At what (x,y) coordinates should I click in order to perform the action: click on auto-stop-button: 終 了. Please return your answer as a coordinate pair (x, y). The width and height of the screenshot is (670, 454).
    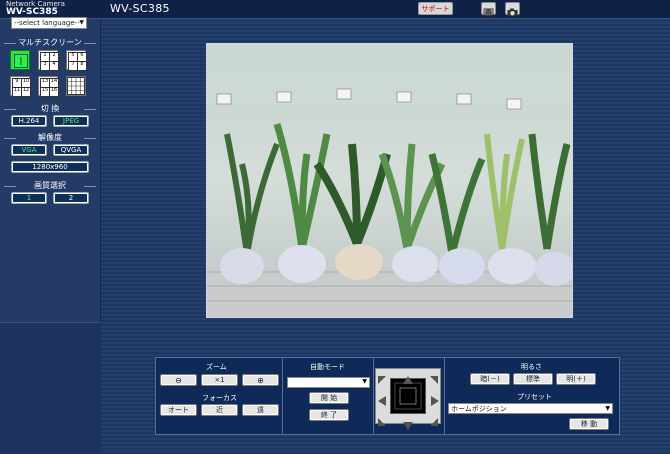
    Looking at the image, I should click on (329, 415).